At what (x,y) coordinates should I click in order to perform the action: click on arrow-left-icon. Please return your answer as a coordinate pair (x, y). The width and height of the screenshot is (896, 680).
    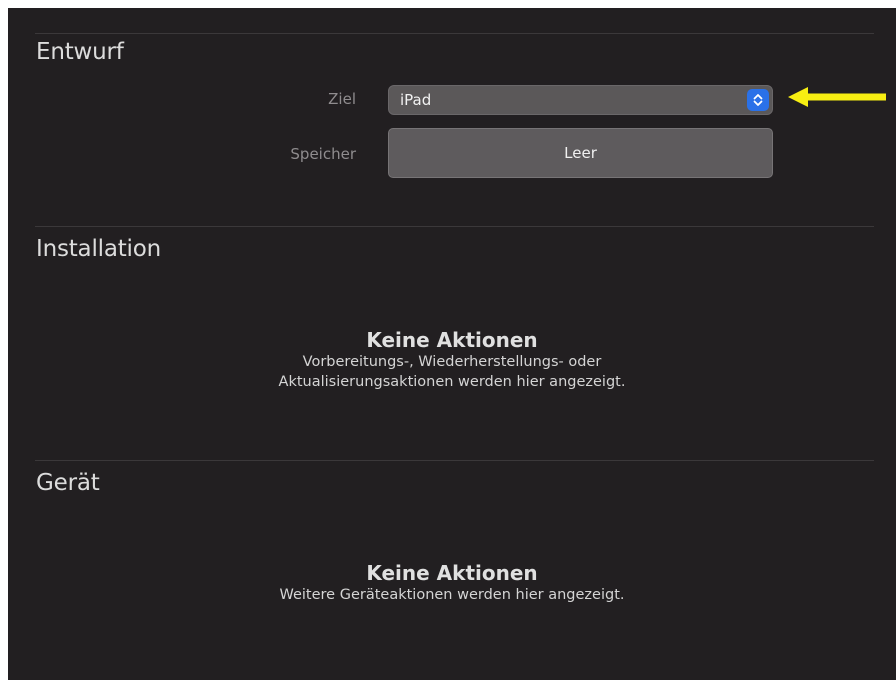
    Looking at the image, I should click on (837, 97).